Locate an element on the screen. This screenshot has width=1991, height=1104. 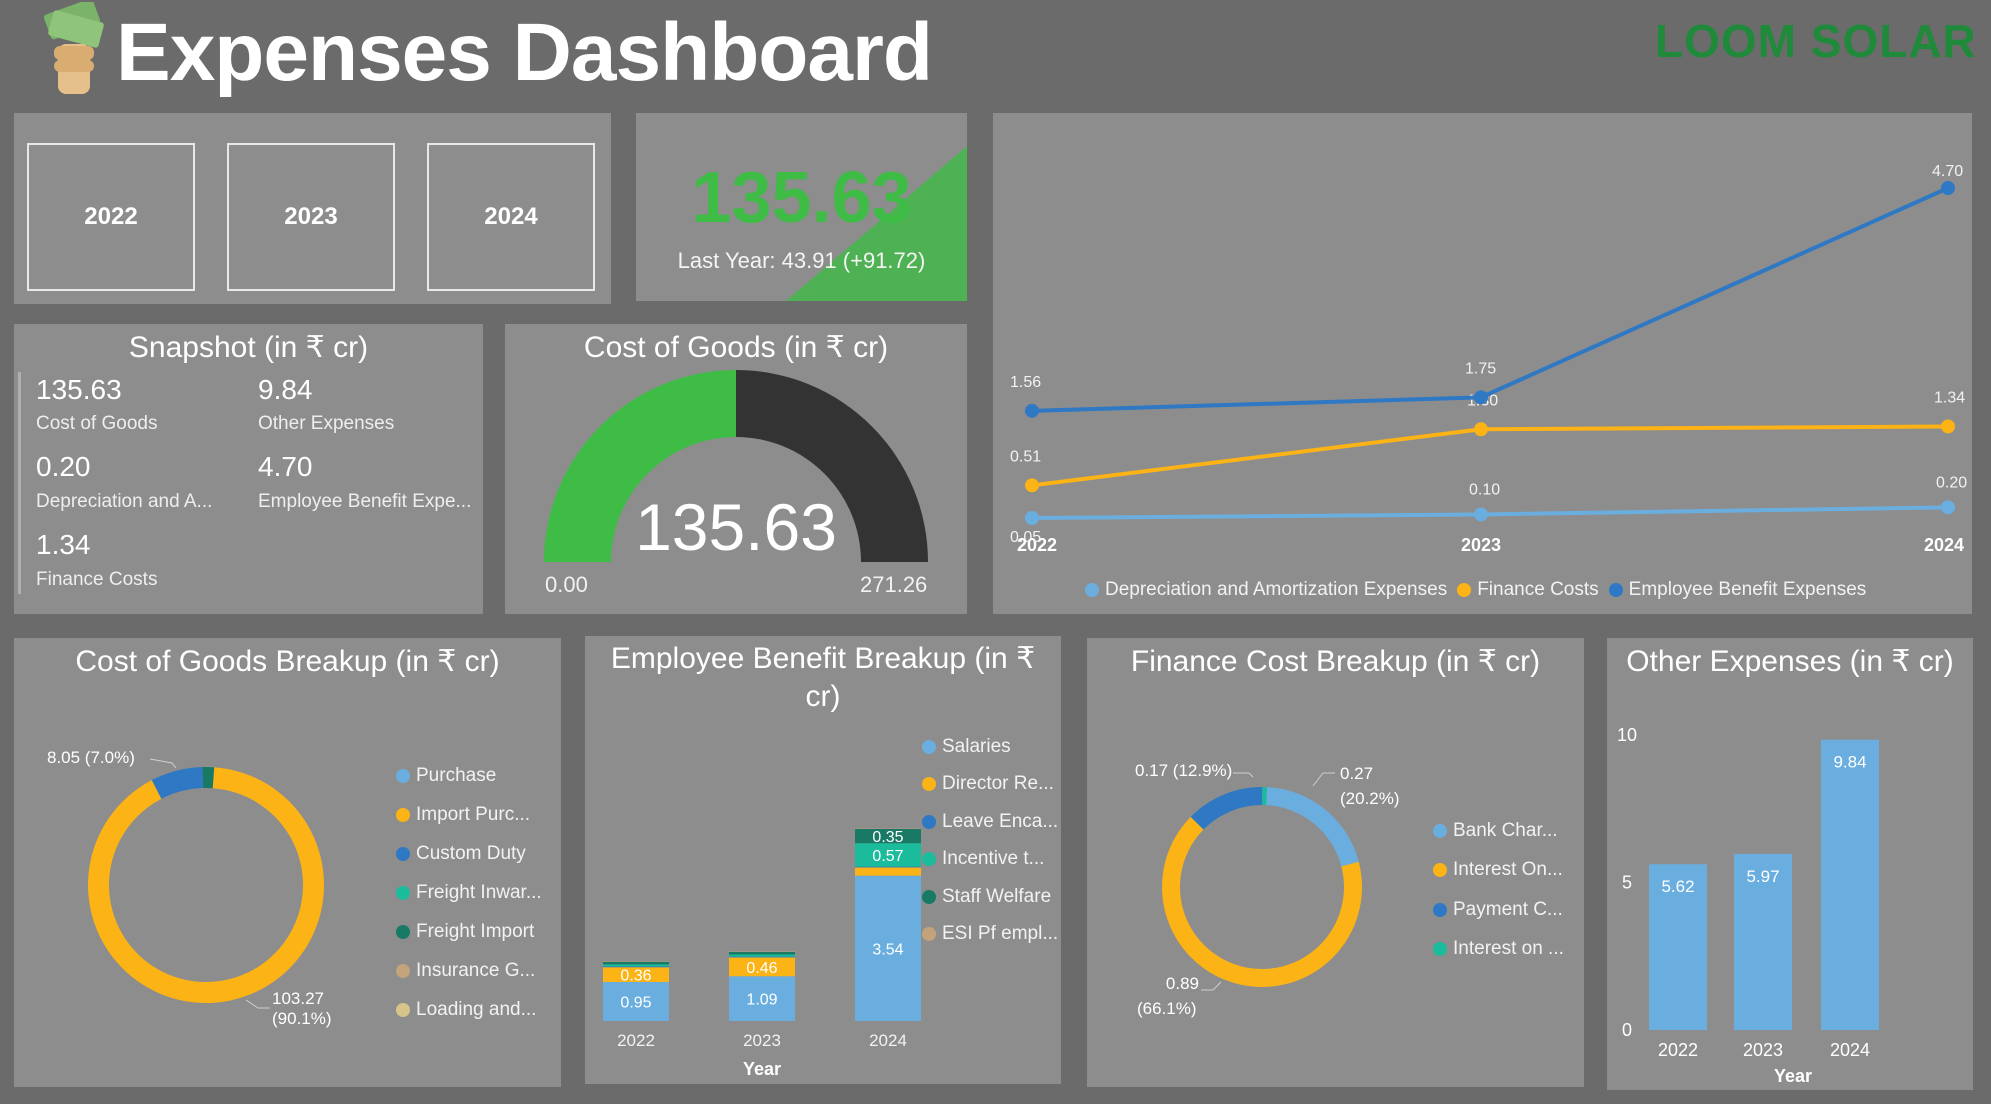
bar-label-salaries-2024: 3.54 is located at coordinates (887, 949).